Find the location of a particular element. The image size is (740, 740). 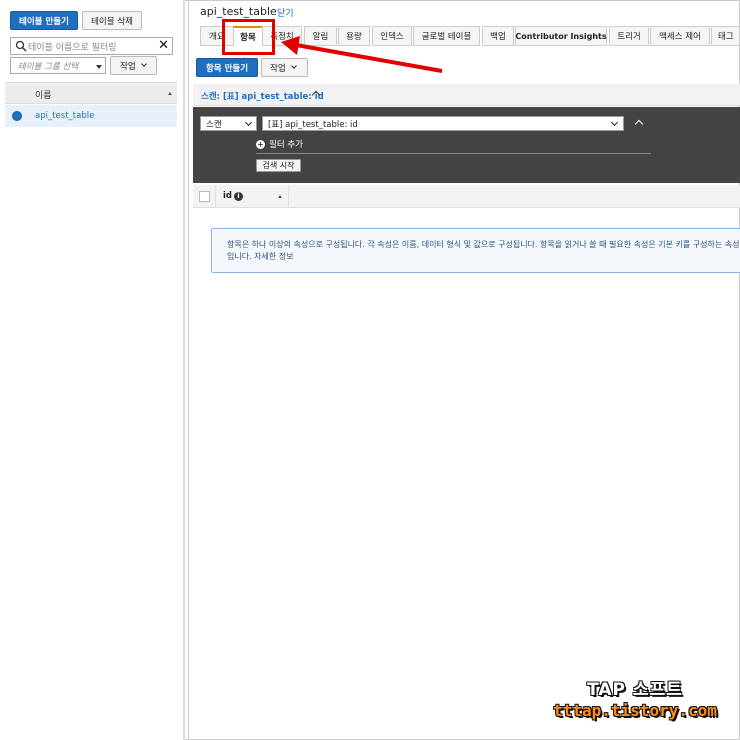

info-icon: i is located at coordinates (238, 196).